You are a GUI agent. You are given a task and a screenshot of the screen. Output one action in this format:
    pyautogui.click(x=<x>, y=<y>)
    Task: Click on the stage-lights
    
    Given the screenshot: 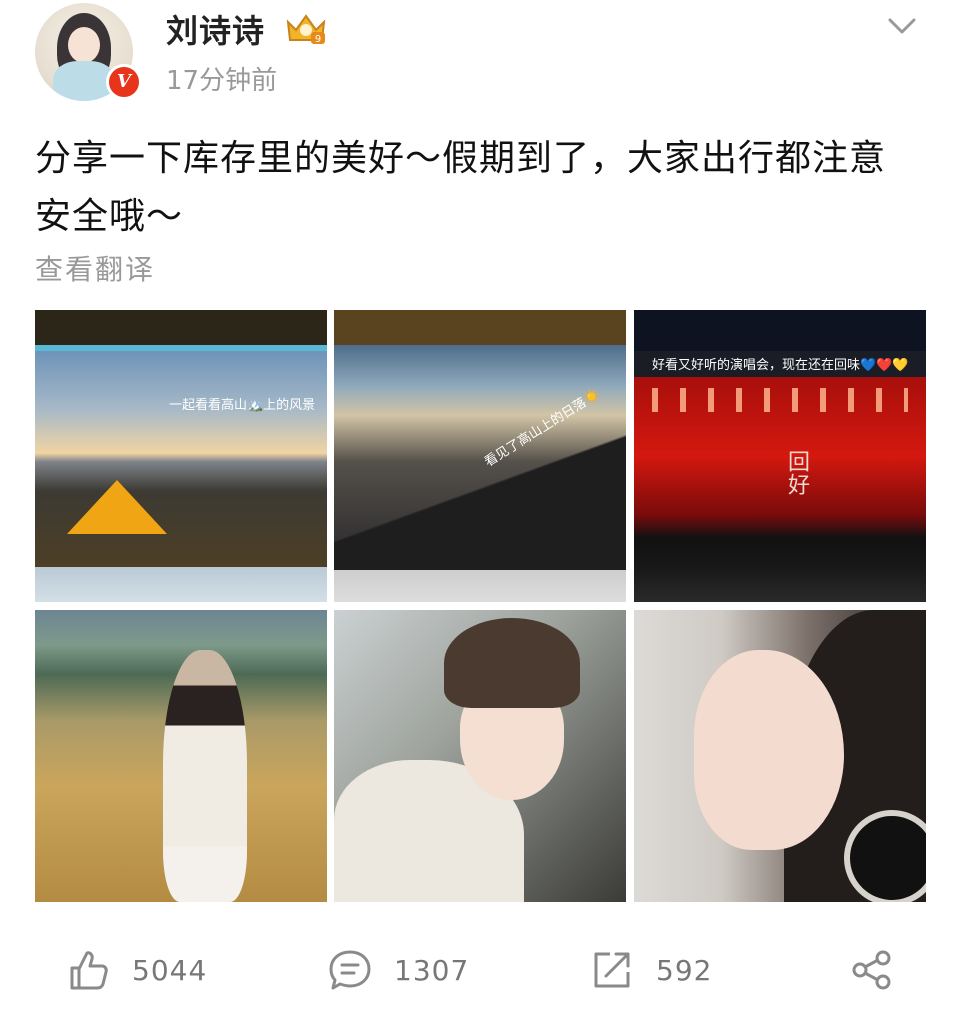 What is the action you would take?
    pyautogui.click(x=780, y=400)
    